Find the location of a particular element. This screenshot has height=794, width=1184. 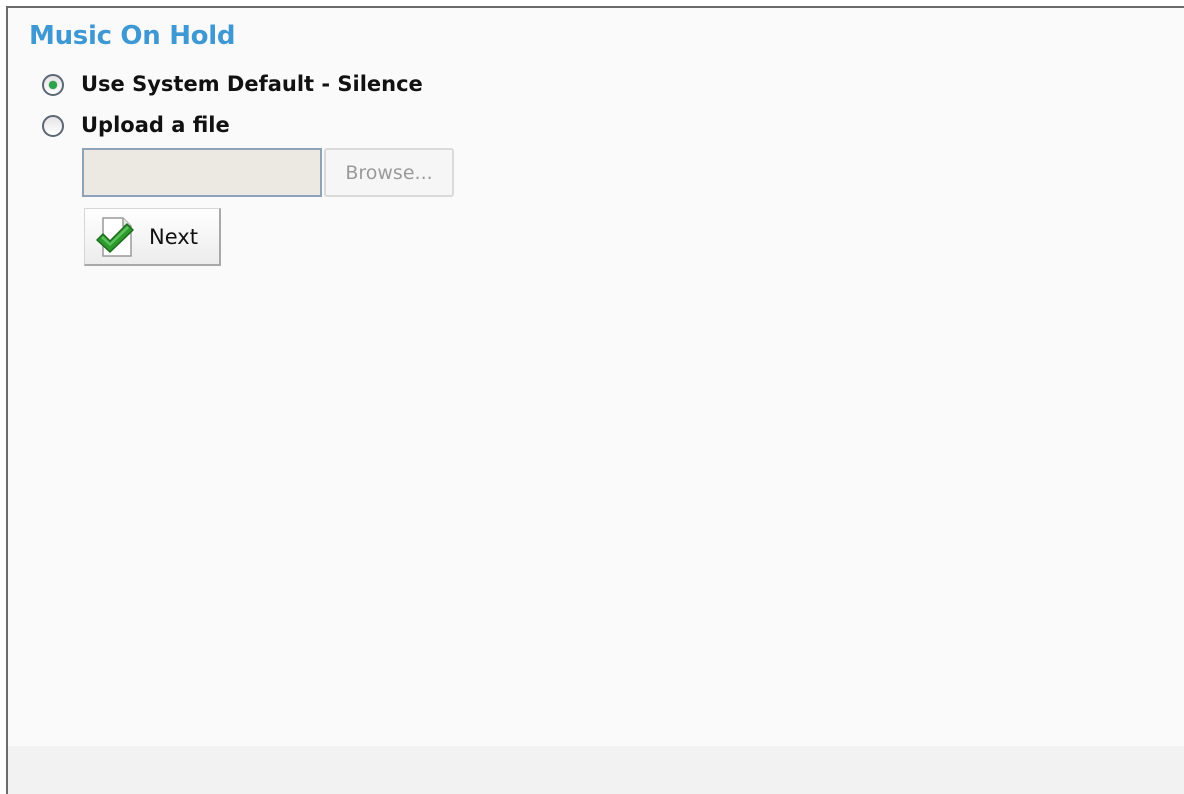

footer-strip is located at coordinates (596, 770).